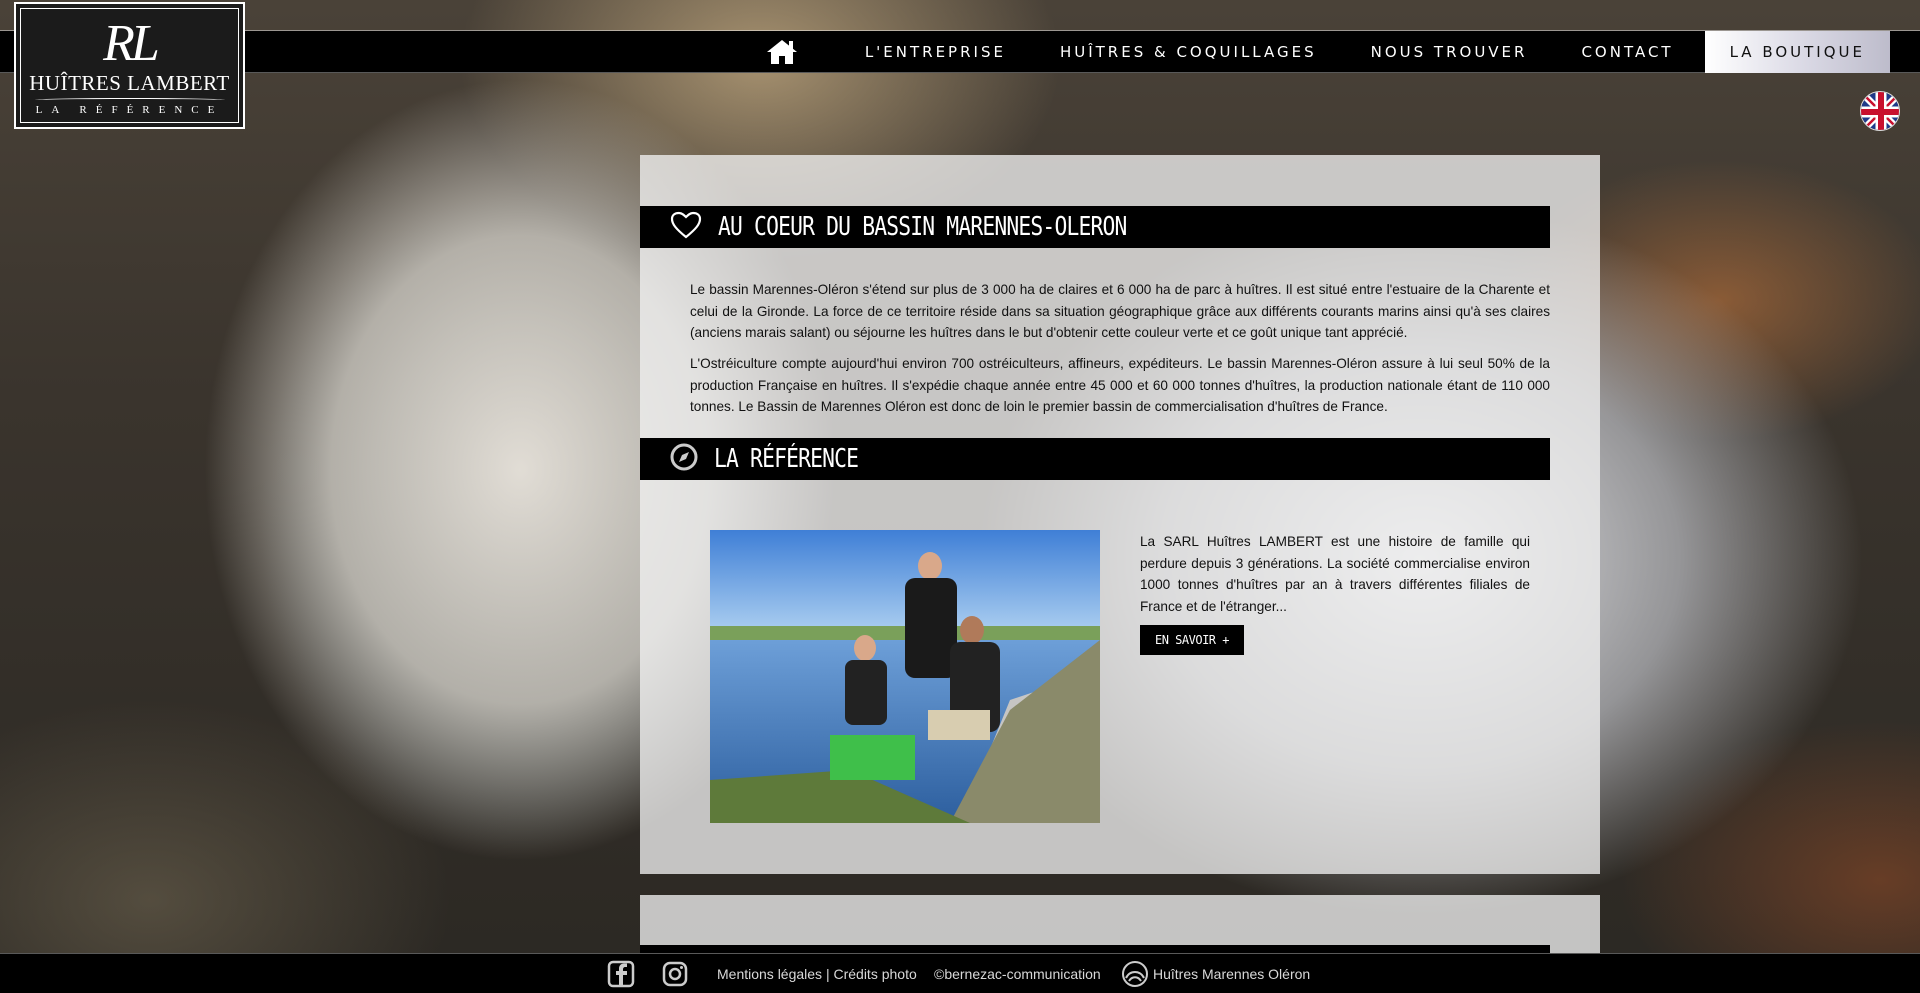 This screenshot has height=993, width=1920. What do you see at coordinates (675, 974) in the screenshot?
I see `instagram-icon` at bounding box center [675, 974].